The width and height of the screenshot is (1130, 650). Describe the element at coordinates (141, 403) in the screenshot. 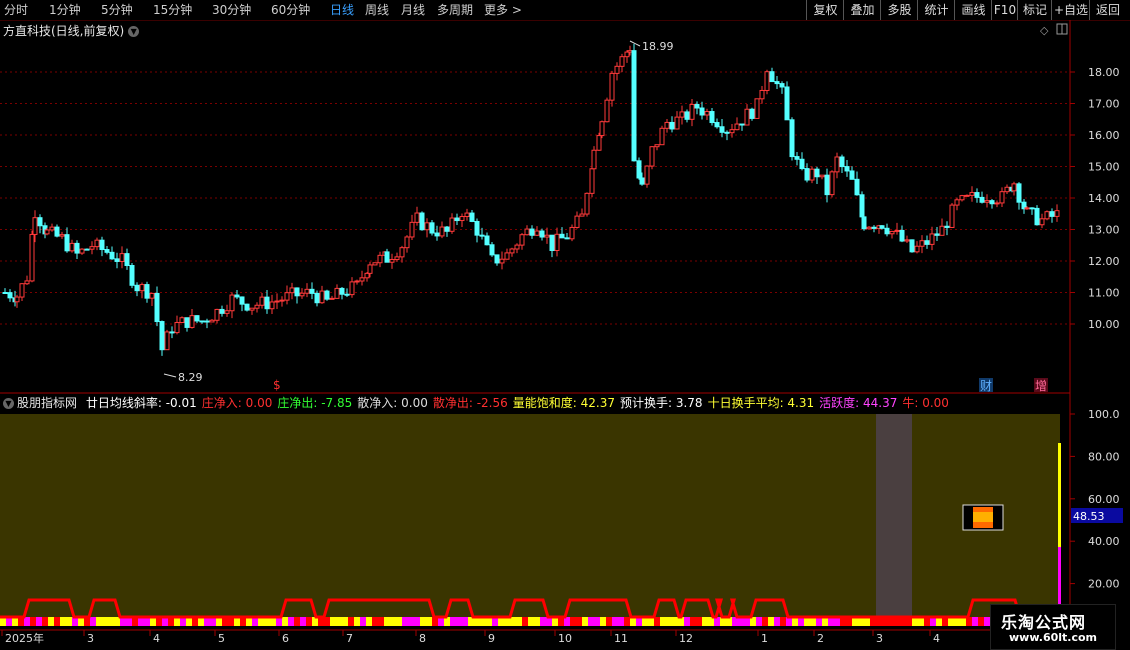

I see `indicator-item: 廿日均线斜率: -0.01` at that location.